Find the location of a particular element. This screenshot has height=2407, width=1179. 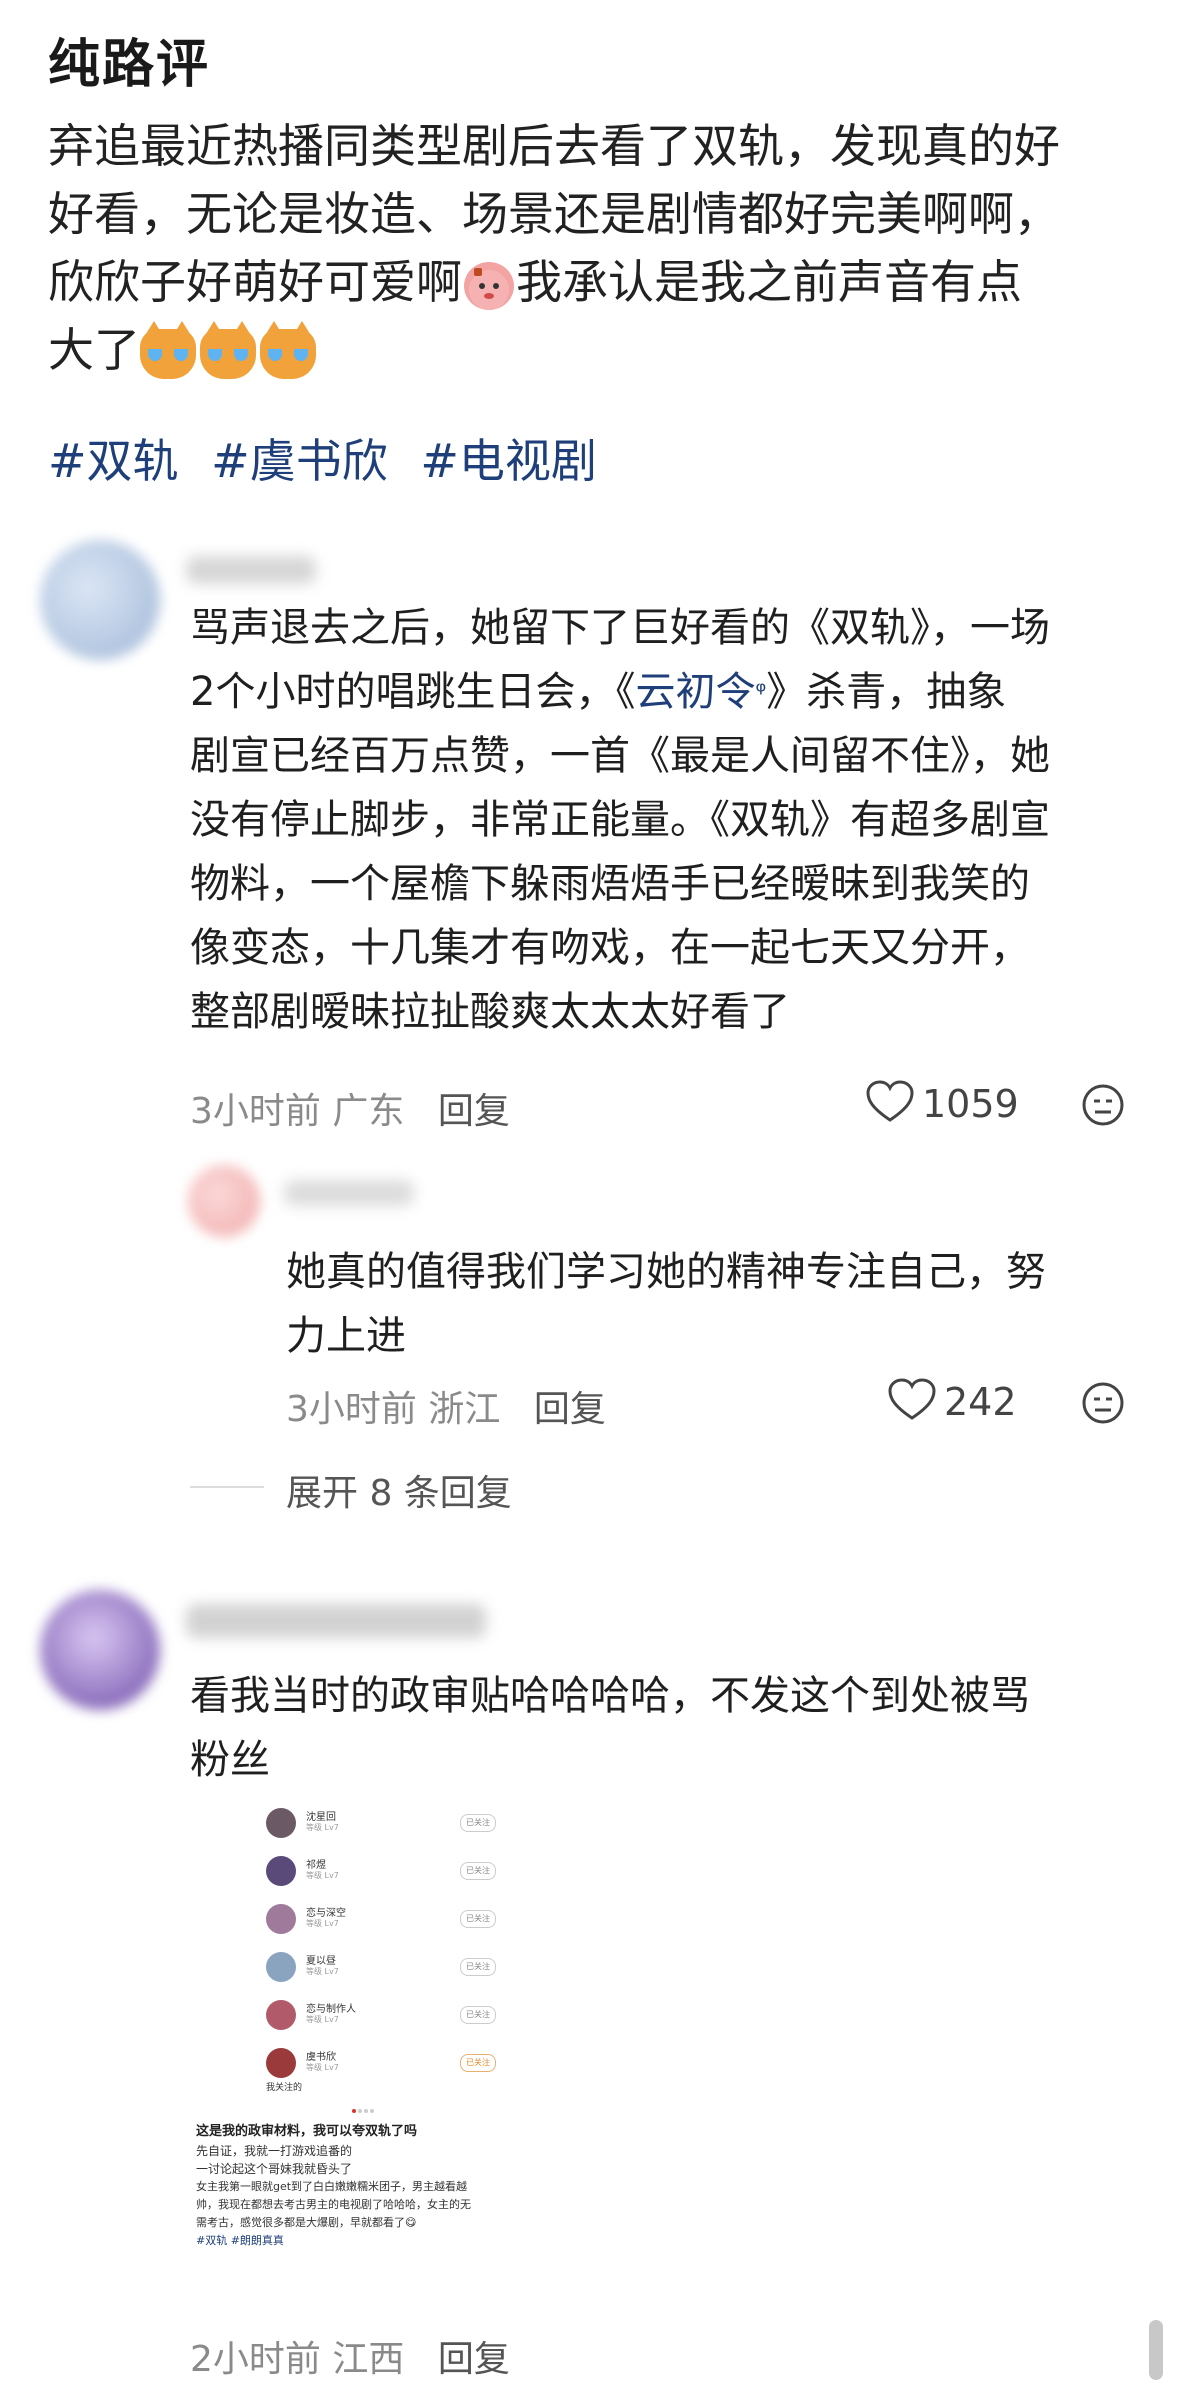

post-line: 弃追最近热播同类型剧后去看了双轨，发现真的好 is located at coordinates (554, 146).